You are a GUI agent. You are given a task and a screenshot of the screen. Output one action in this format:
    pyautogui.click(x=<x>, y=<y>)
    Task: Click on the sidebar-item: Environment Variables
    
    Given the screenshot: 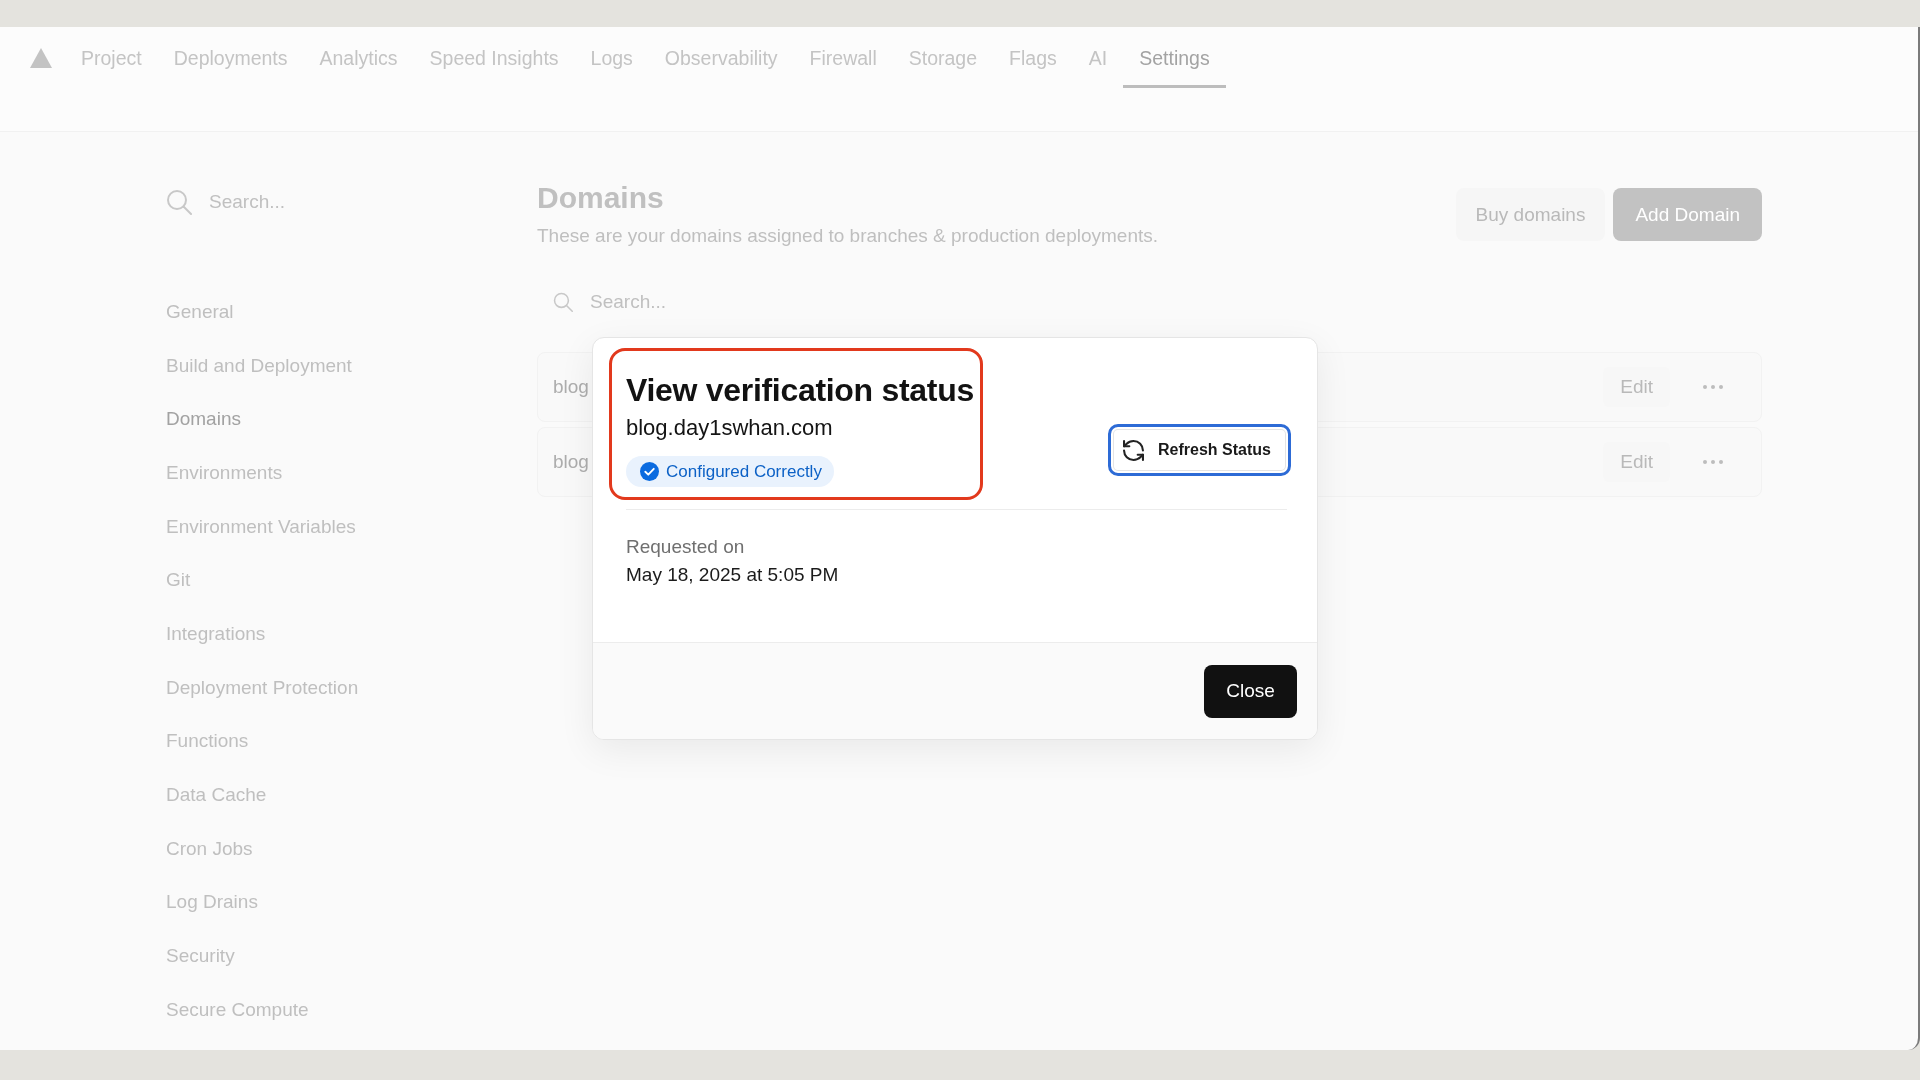 What is the action you would take?
    pyautogui.click(x=253, y=526)
    